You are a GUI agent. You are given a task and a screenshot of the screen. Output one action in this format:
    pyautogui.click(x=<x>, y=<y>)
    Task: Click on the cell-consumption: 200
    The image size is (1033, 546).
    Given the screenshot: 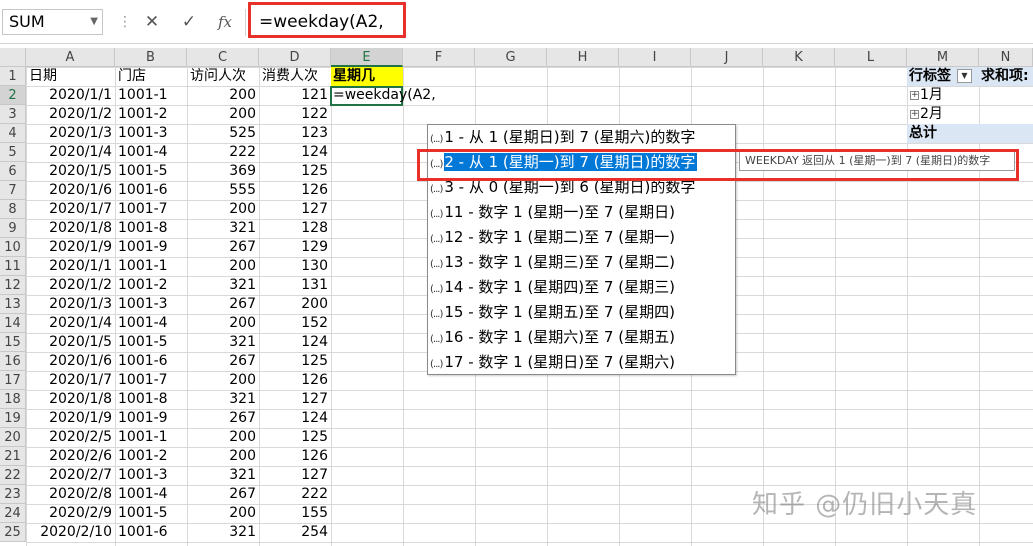 What is the action you would take?
    pyautogui.click(x=295, y=304)
    